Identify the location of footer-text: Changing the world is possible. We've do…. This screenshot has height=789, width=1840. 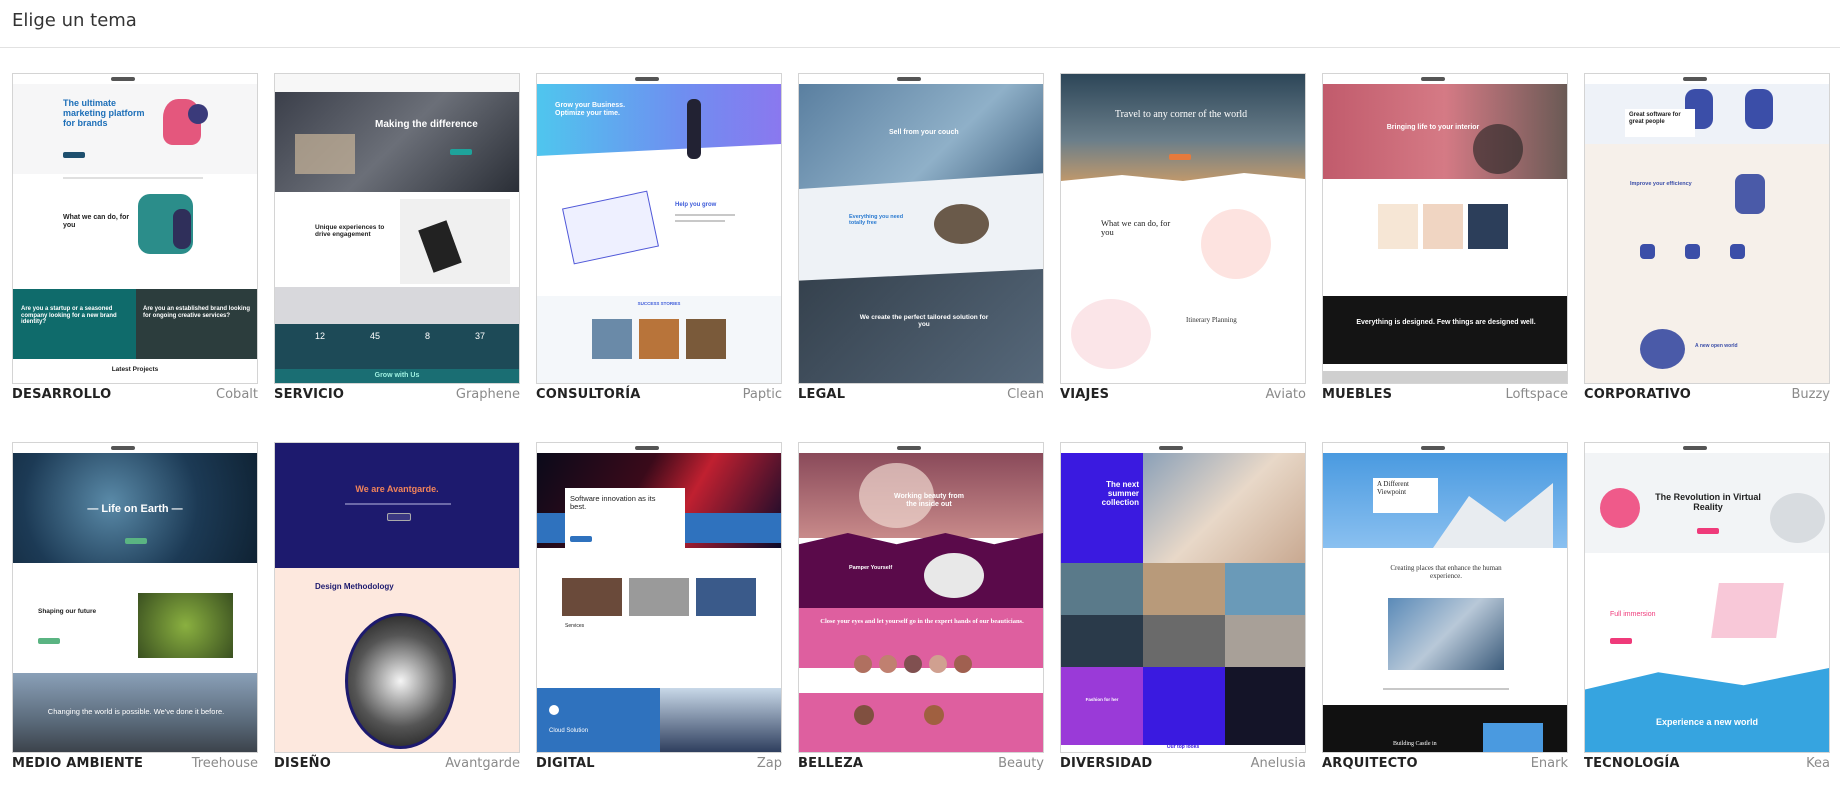
(136, 711).